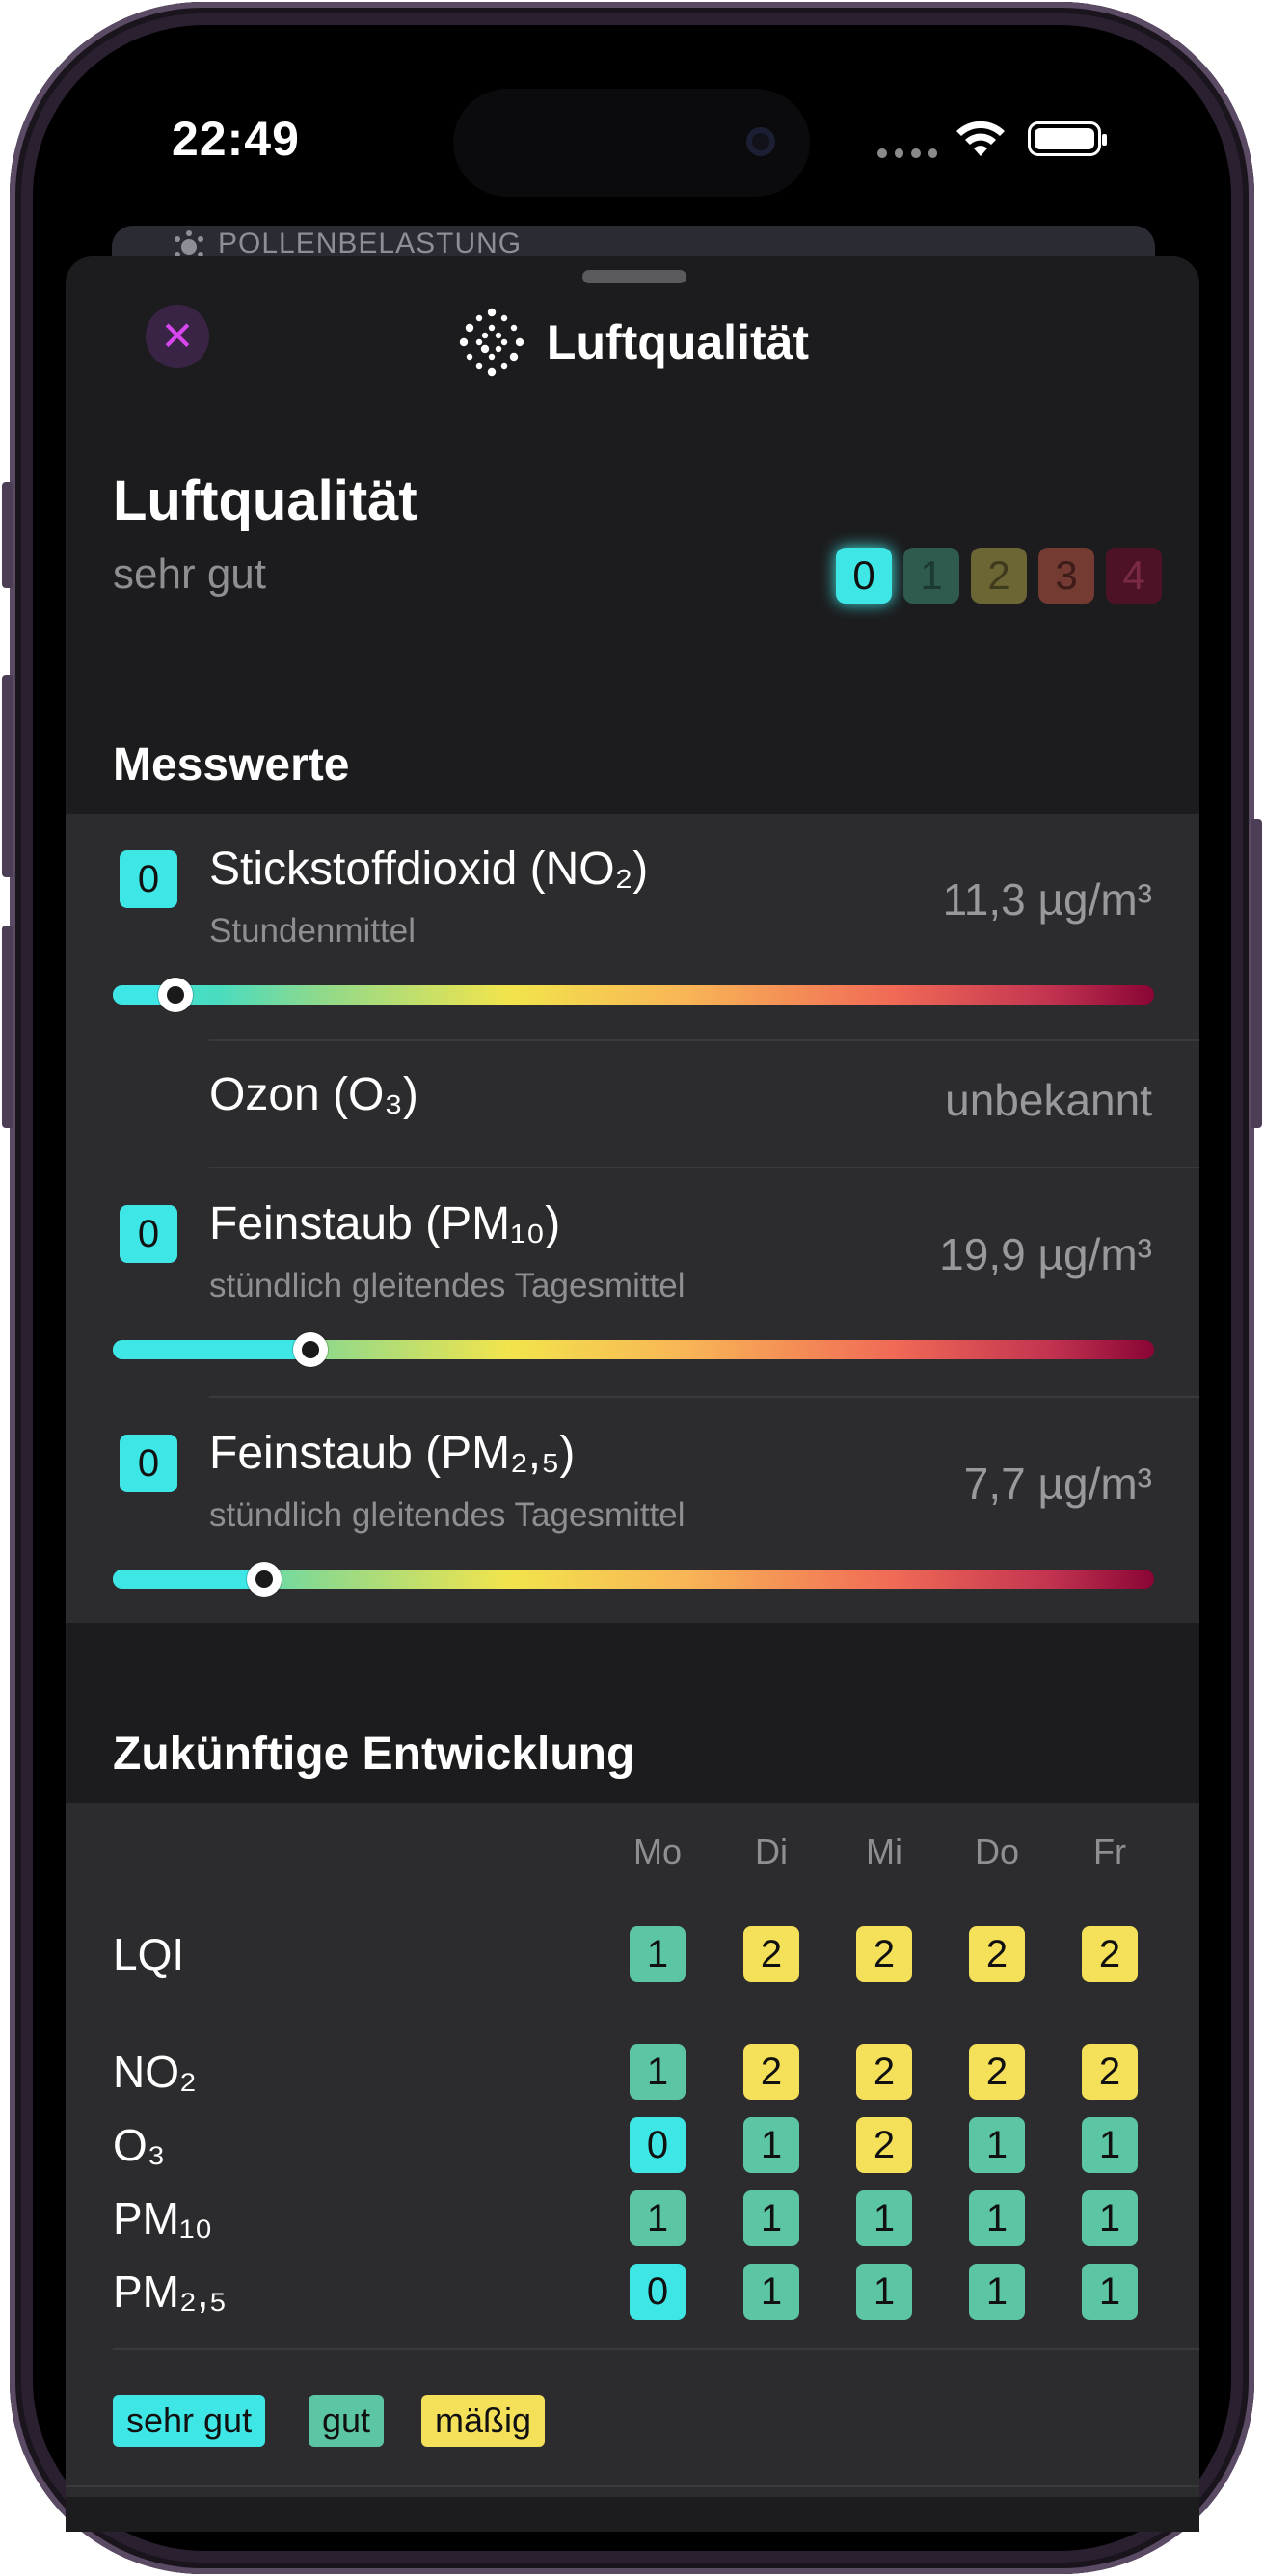 The height and width of the screenshot is (2576, 1264). Describe the element at coordinates (884, 1852) in the screenshot. I see `forecast-day-mi: Mi` at that location.